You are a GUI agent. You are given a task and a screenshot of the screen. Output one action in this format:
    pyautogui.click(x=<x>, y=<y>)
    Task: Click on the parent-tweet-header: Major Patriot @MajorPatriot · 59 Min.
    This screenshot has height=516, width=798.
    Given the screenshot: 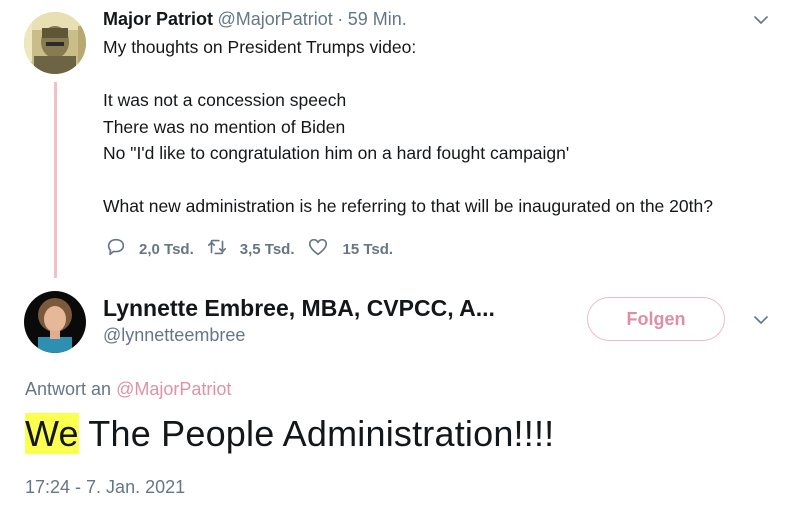 What is the action you would take?
    pyautogui.click(x=255, y=19)
    